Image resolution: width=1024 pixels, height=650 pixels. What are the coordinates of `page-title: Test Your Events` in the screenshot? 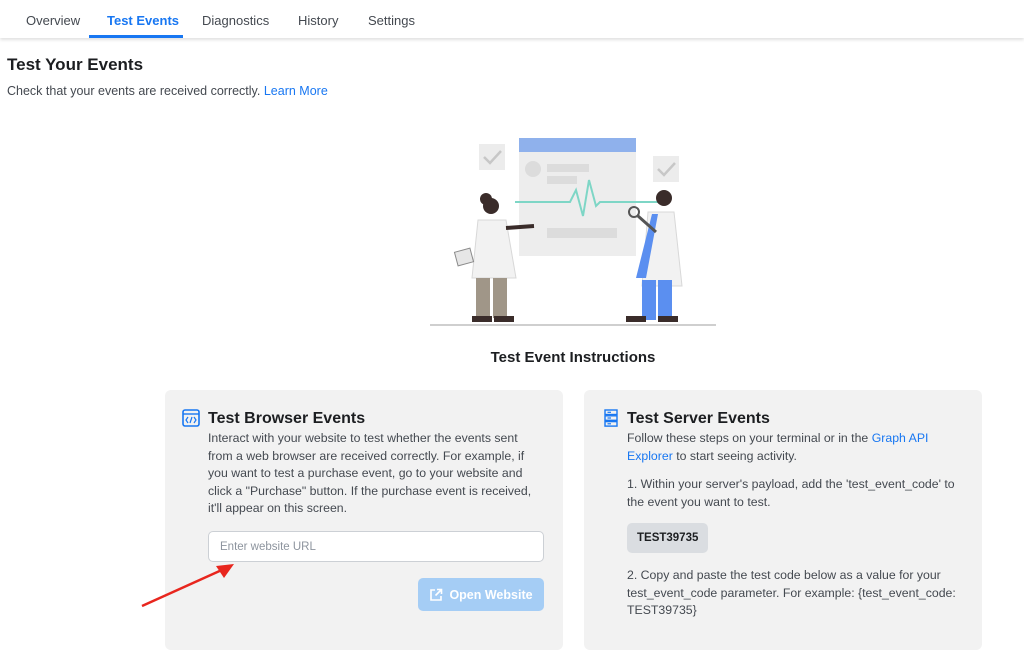 It's located at (75, 64).